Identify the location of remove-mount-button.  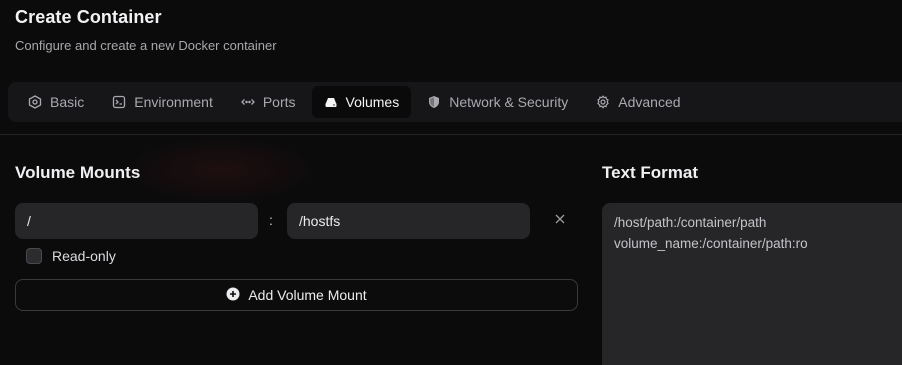
(560, 220).